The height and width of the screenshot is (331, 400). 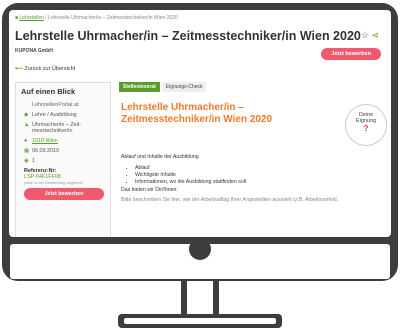 I want to click on company-name: KUPONA GmbH, so click(x=34, y=51).